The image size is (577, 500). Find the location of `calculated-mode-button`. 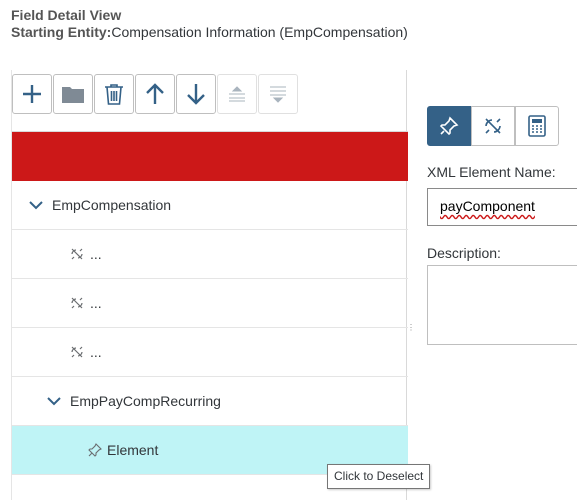

calculated-mode-button is located at coordinates (537, 126).